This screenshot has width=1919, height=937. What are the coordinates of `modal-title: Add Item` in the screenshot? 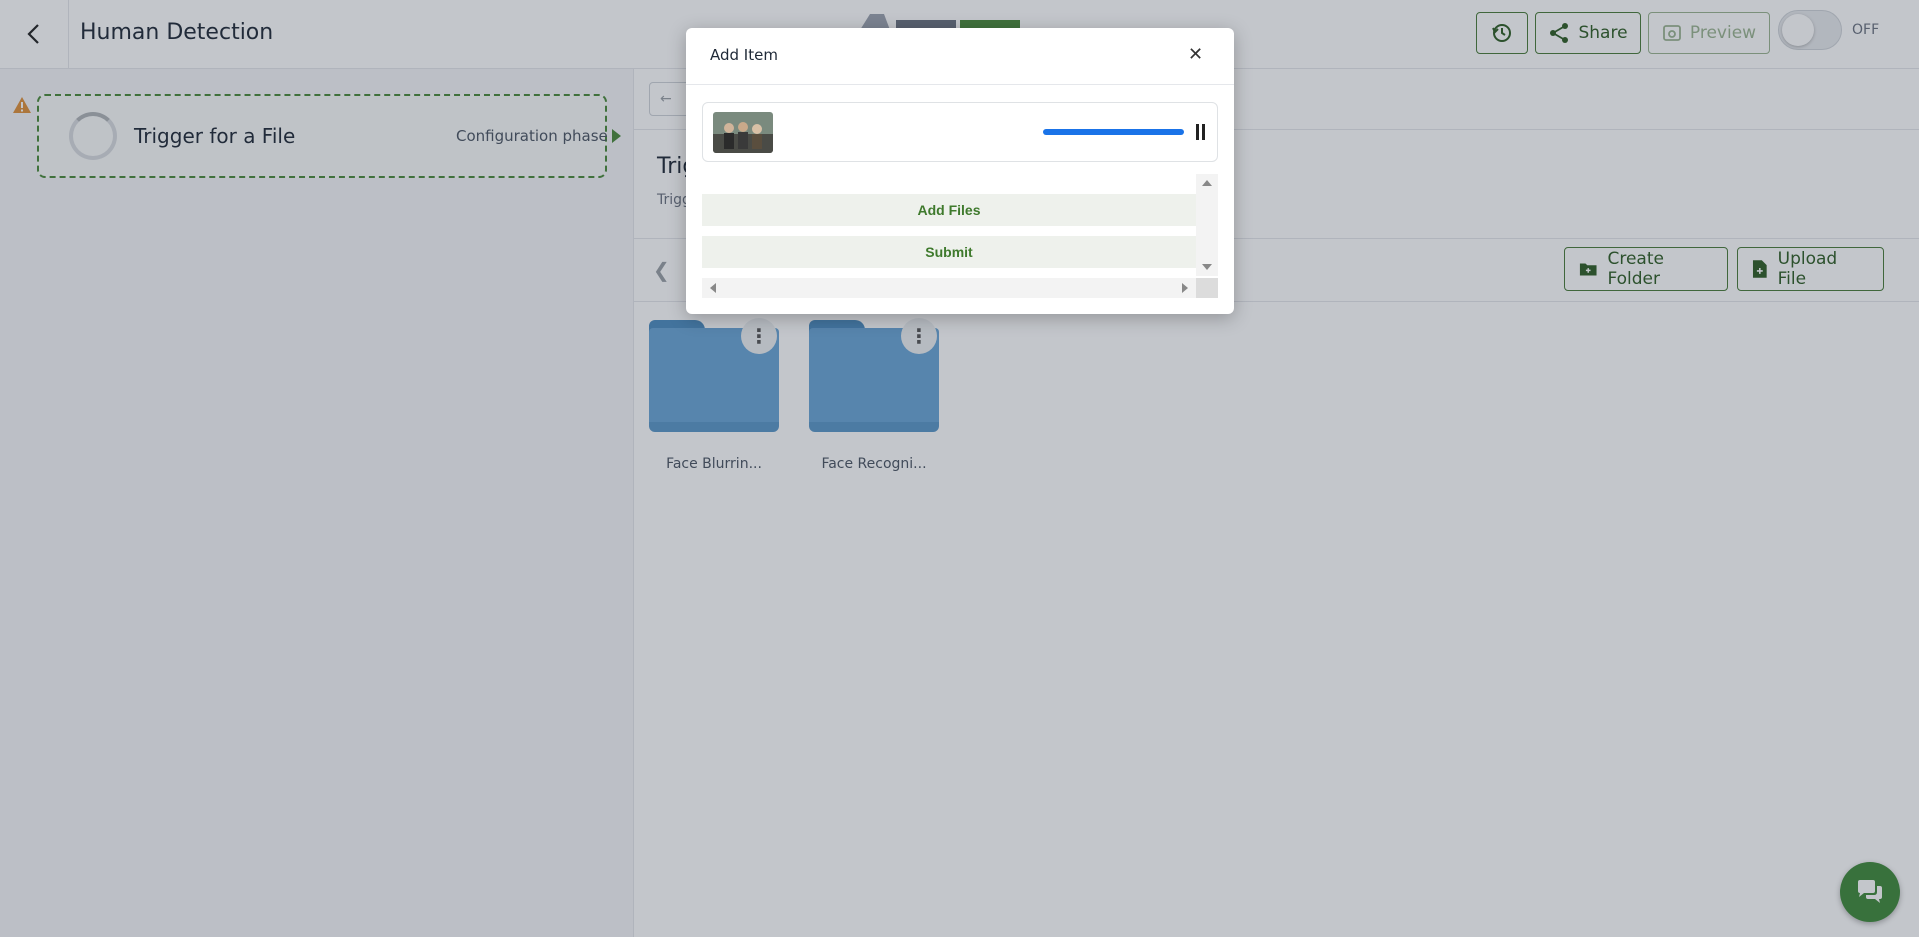 It's located at (744, 55).